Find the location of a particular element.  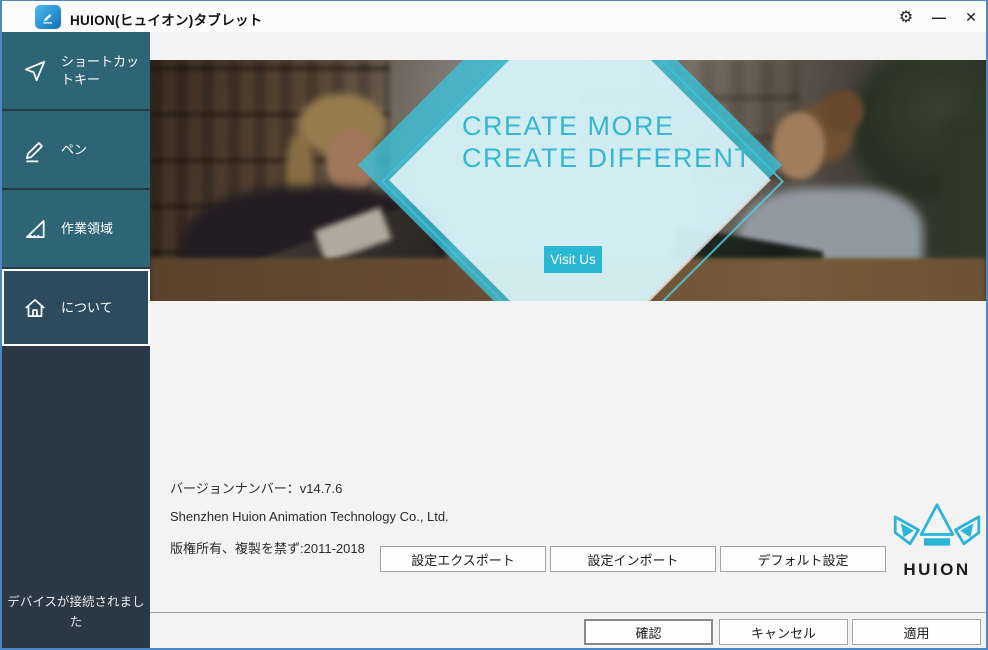

copyright-notice: 版権所有、複製を禁ず:2011-2018 is located at coordinates (267, 548).